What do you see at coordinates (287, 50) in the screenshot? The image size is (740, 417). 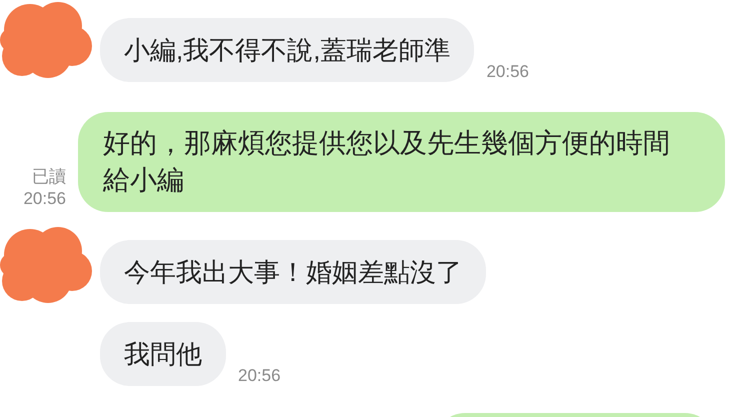 I see `message-bubble: 小編,我不得不說,蓋瑞老師準` at bounding box center [287, 50].